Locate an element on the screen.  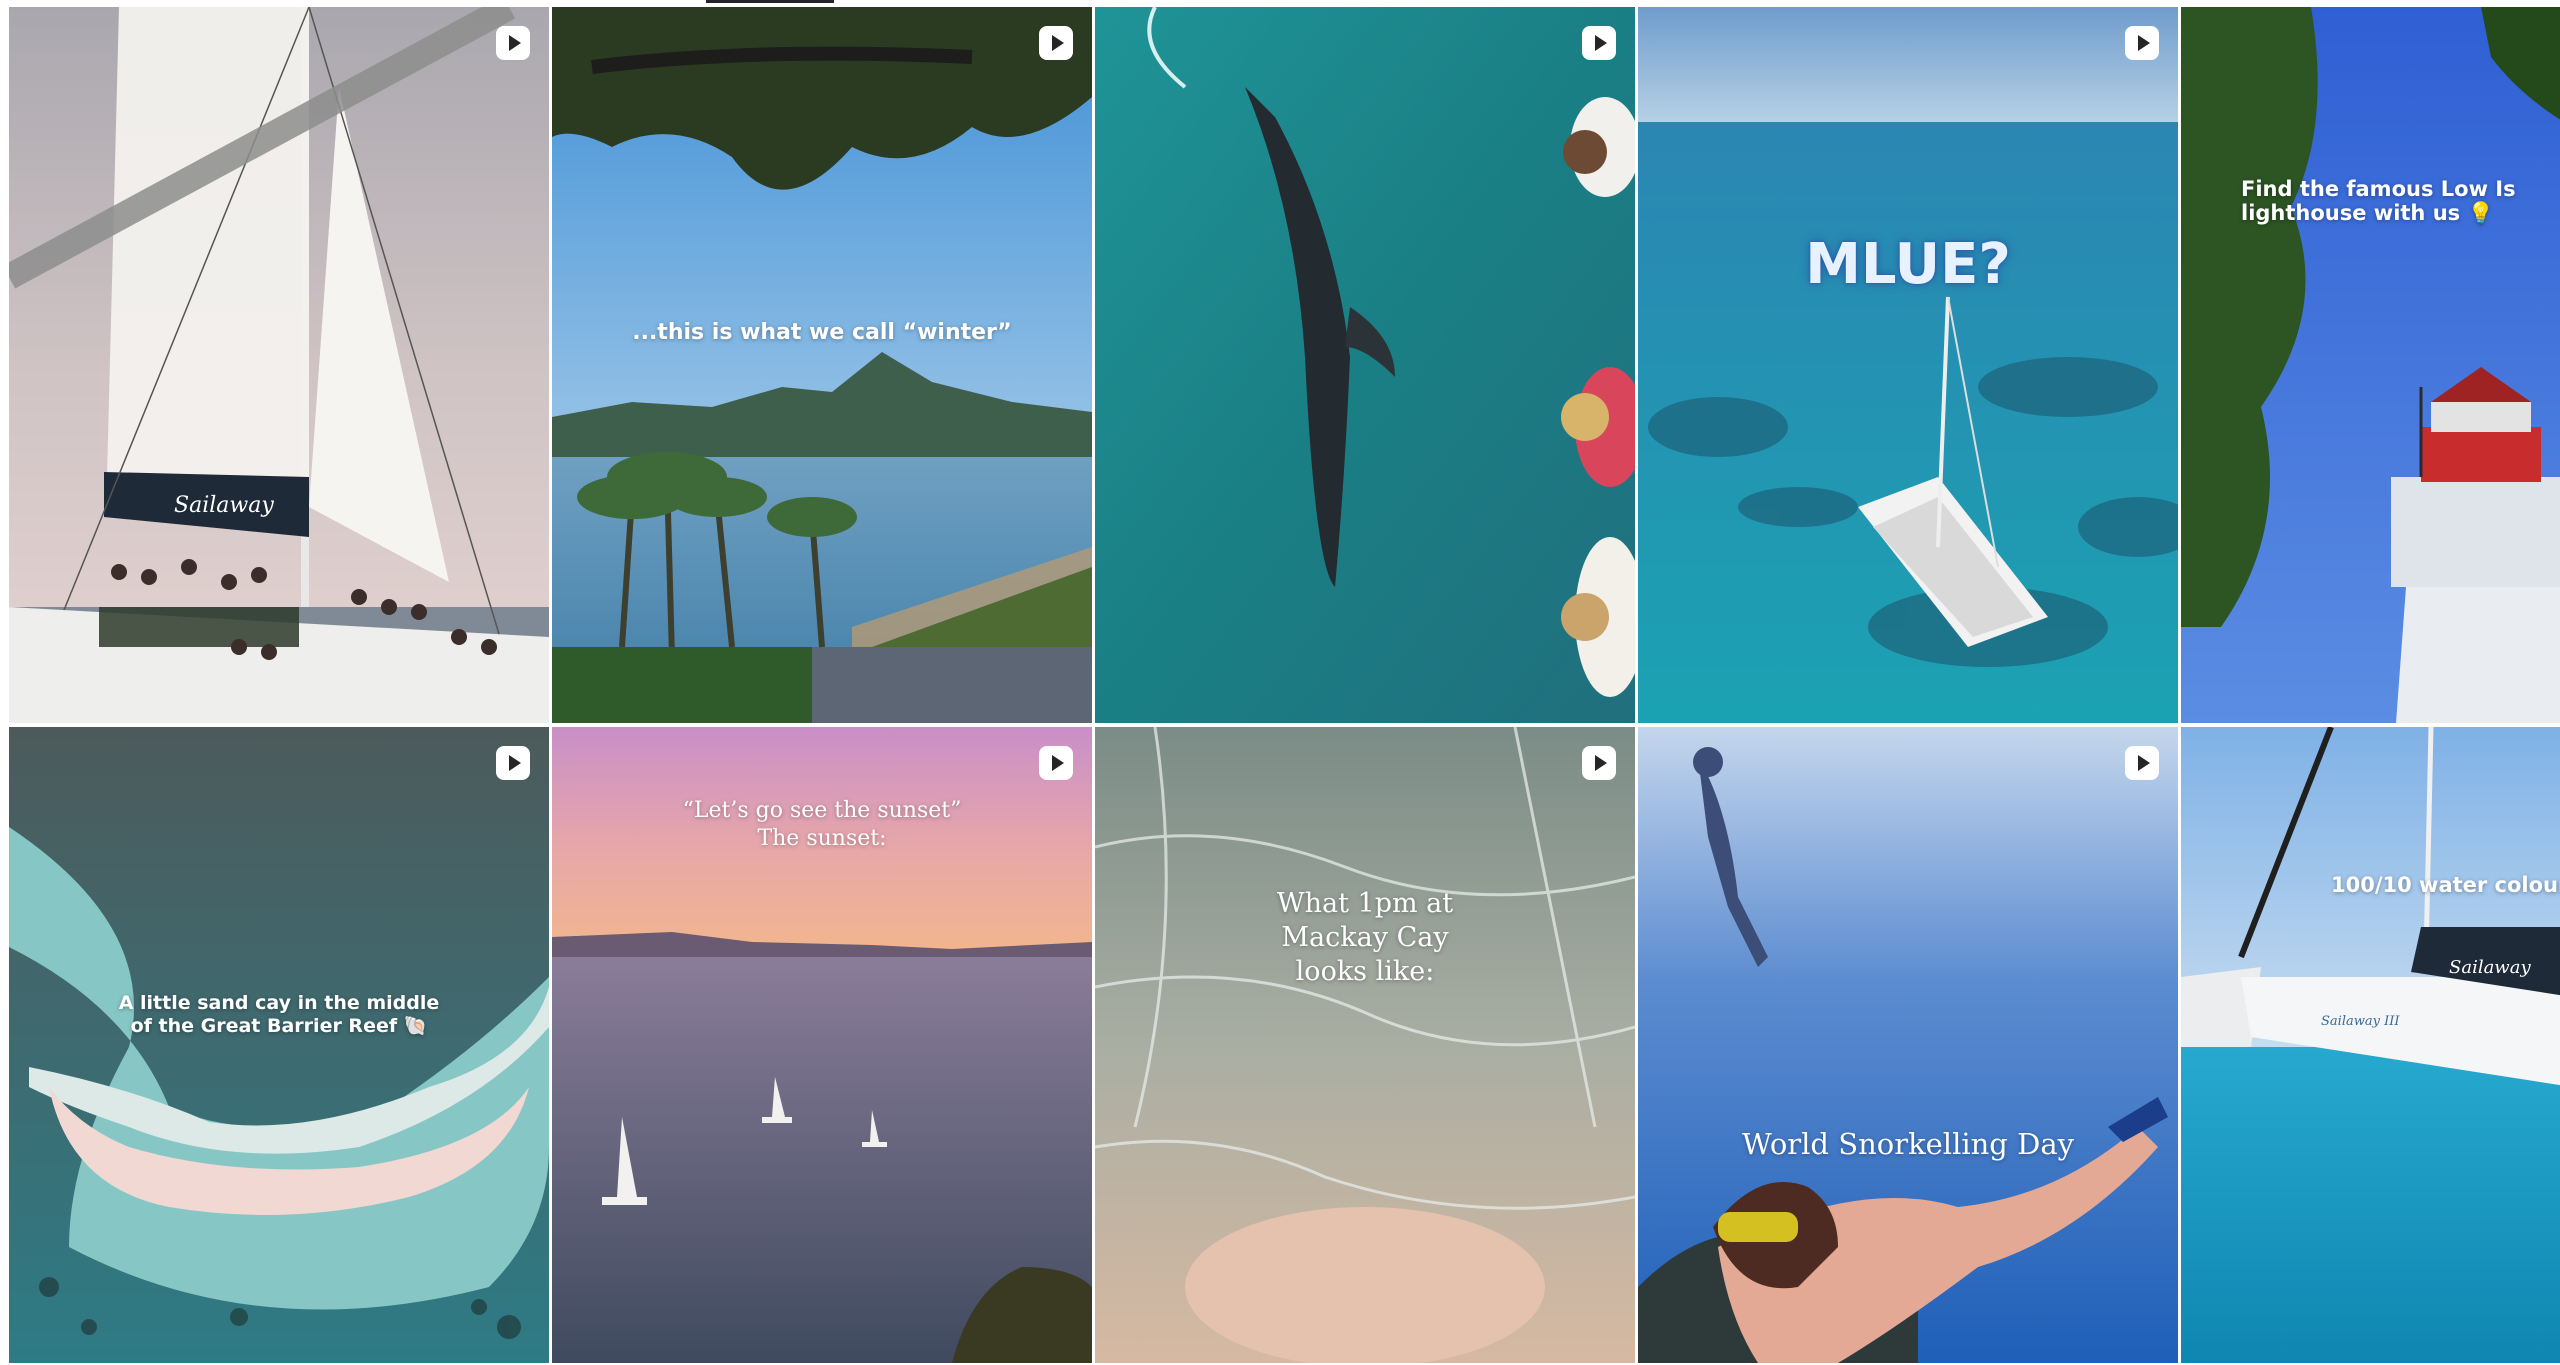
reel-tile-sailway-catamaran: Sailaway is located at coordinates (279, 365).